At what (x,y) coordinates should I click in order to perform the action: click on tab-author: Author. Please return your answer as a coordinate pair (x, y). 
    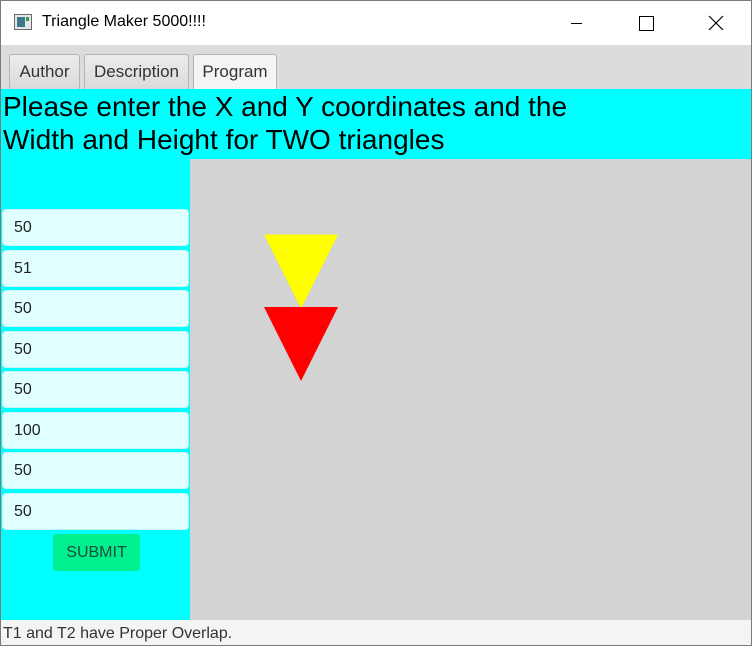
    Looking at the image, I should click on (44, 71).